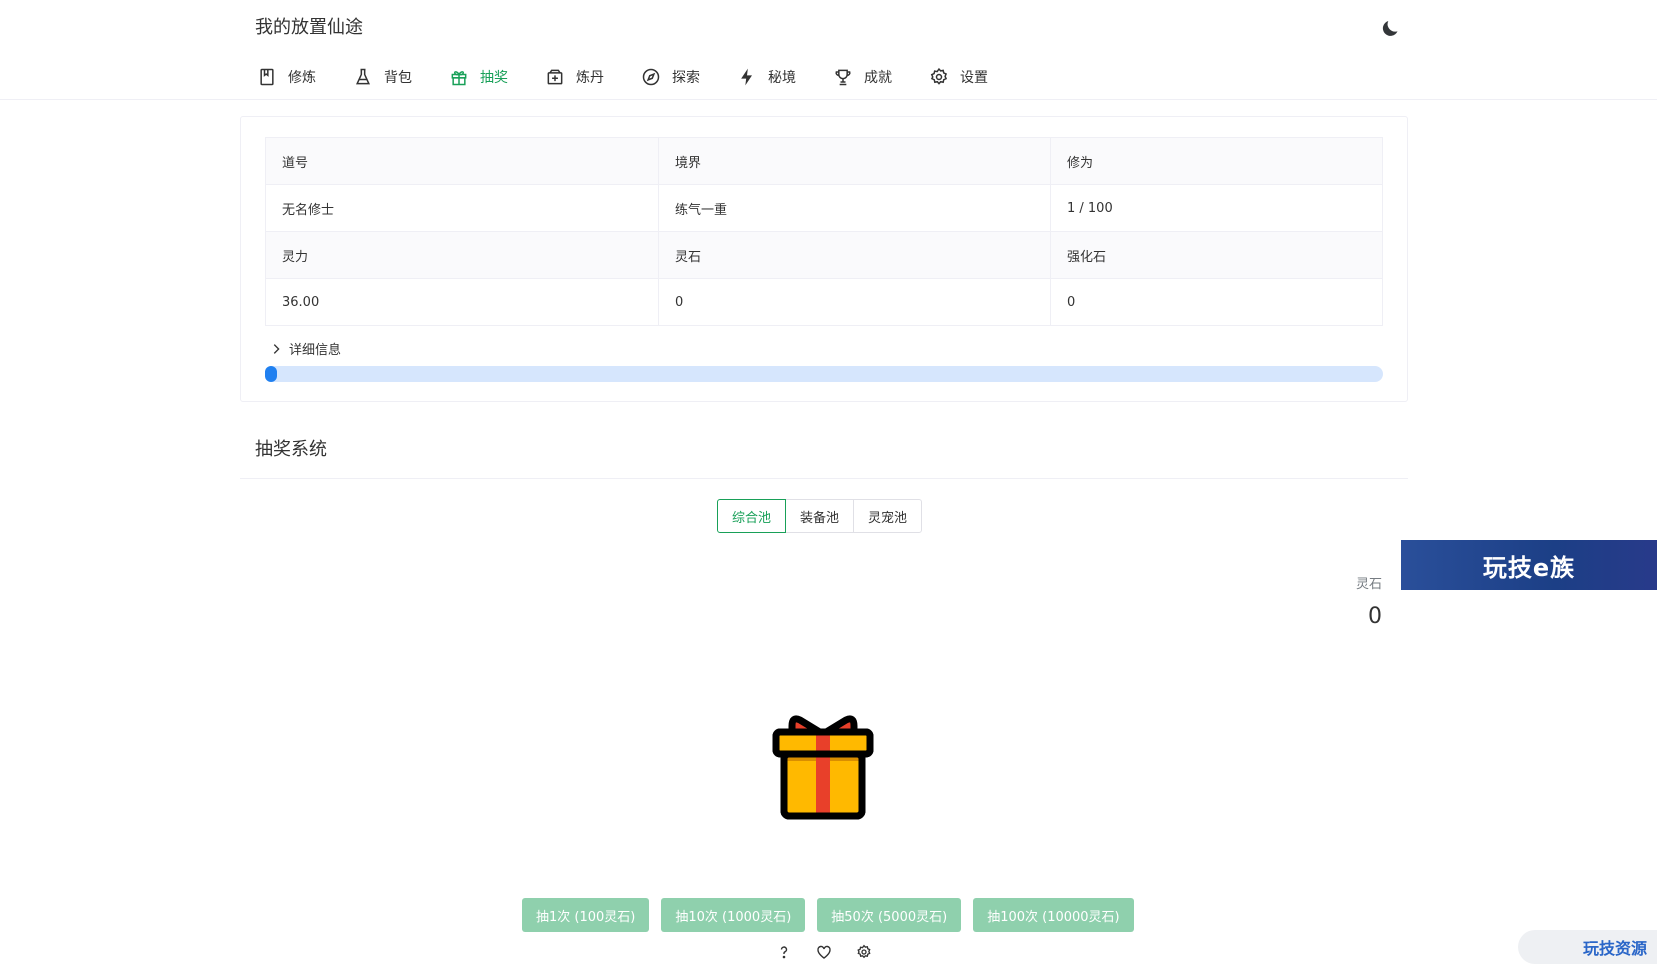  I want to click on book-icon, so click(267, 77).